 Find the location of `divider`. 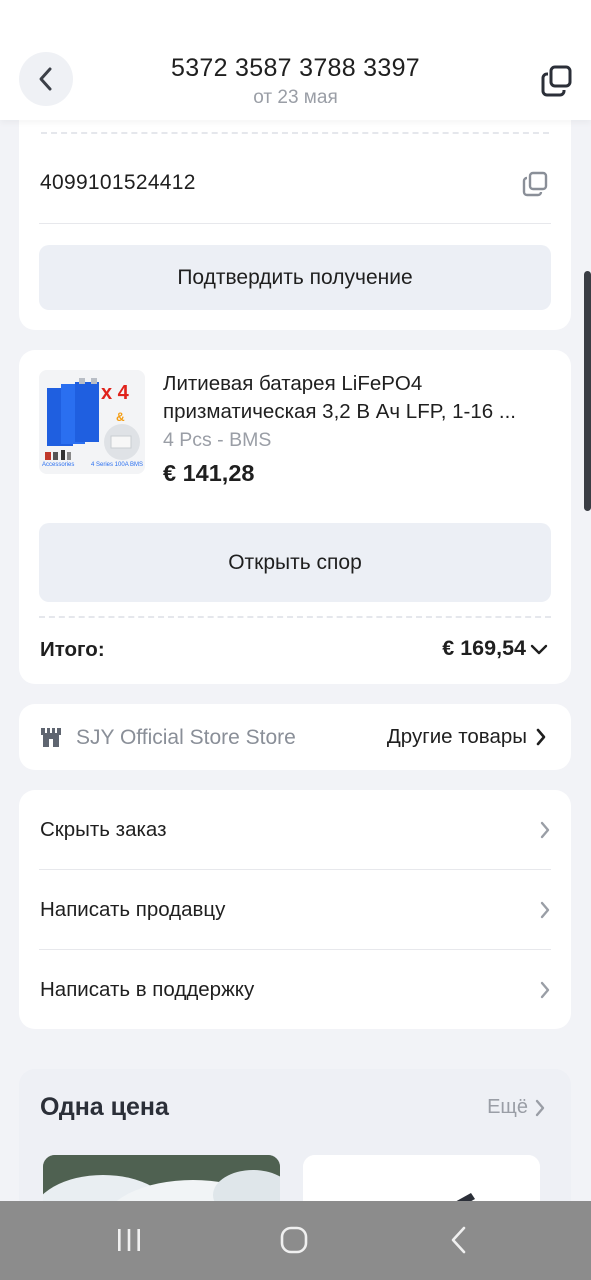

divider is located at coordinates (295, 223).